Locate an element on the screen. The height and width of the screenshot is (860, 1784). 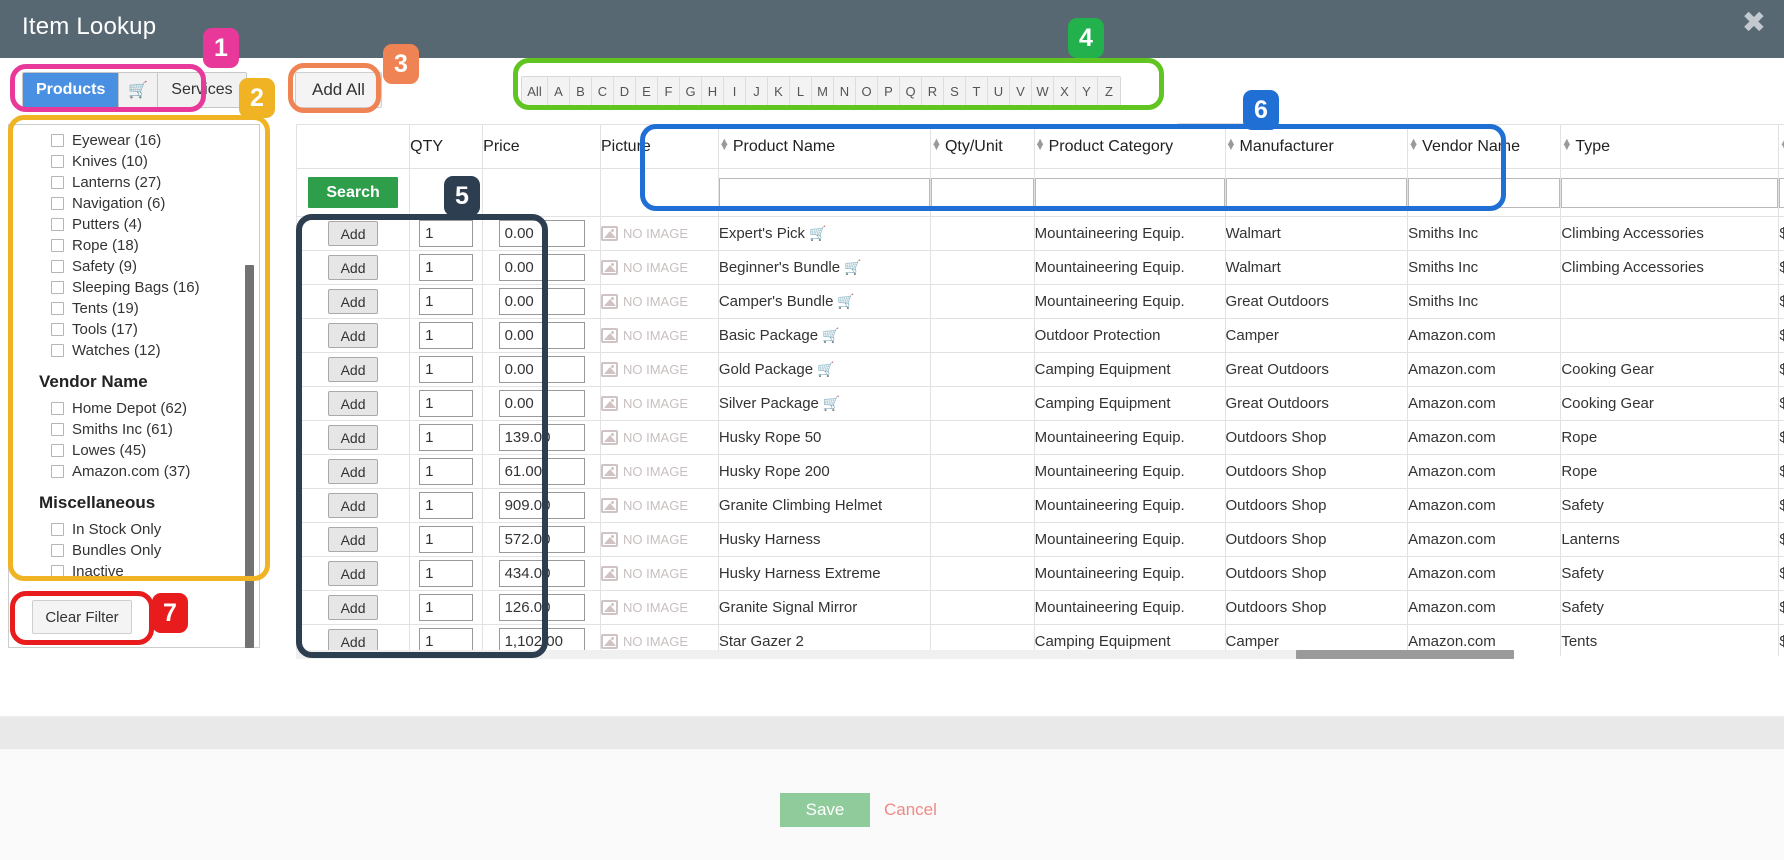
tab-services: Services is located at coordinates (202, 90).